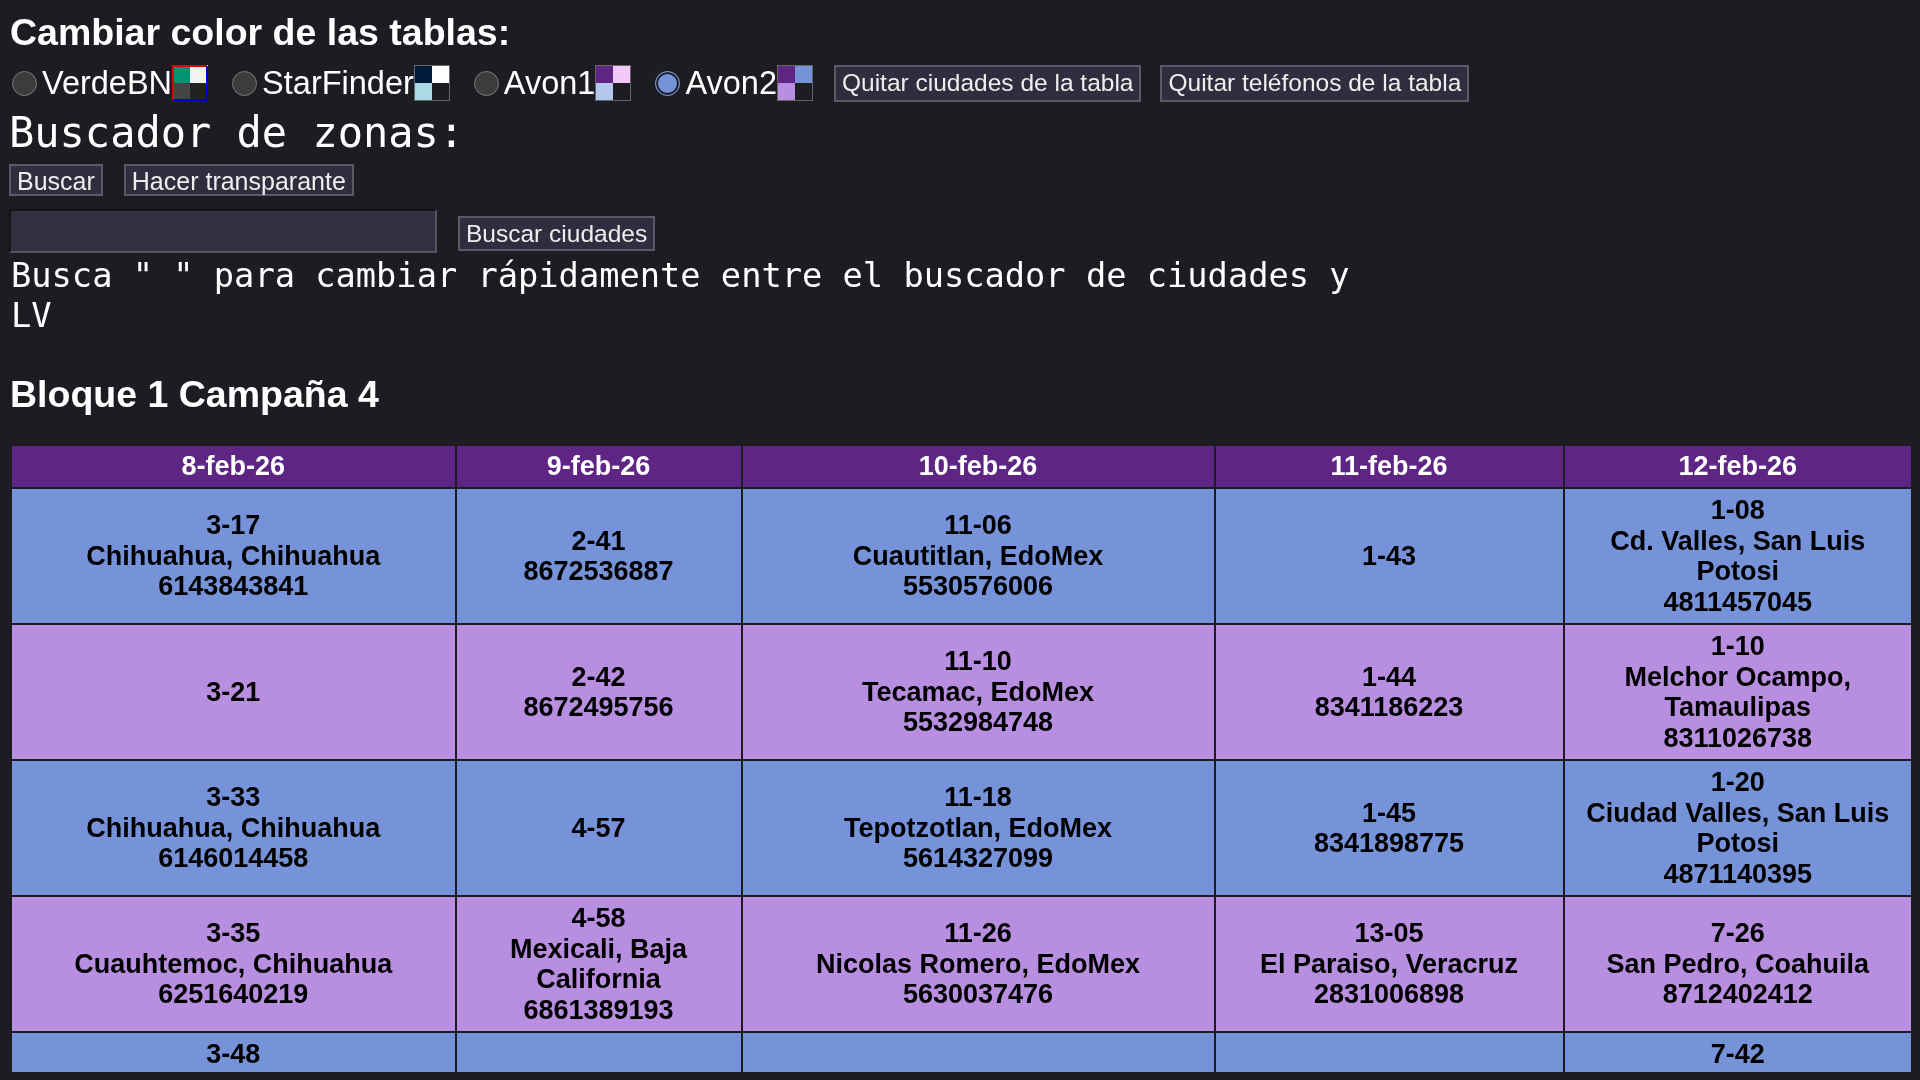 The image size is (1920, 1080). I want to click on column-header: 12-feb-26, so click(1738, 466).